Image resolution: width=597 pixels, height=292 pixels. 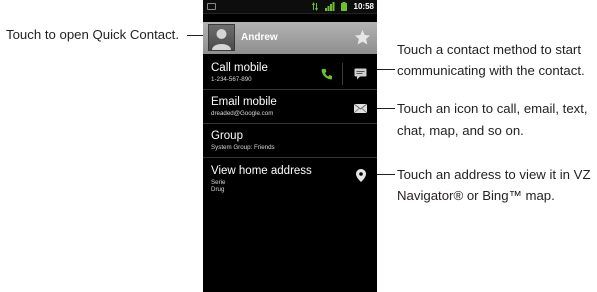 What do you see at coordinates (476, 195) in the screenshot?
I see `callout-address-line2: Navigator® or Bing™ map.` at bounding box center [476, 195].